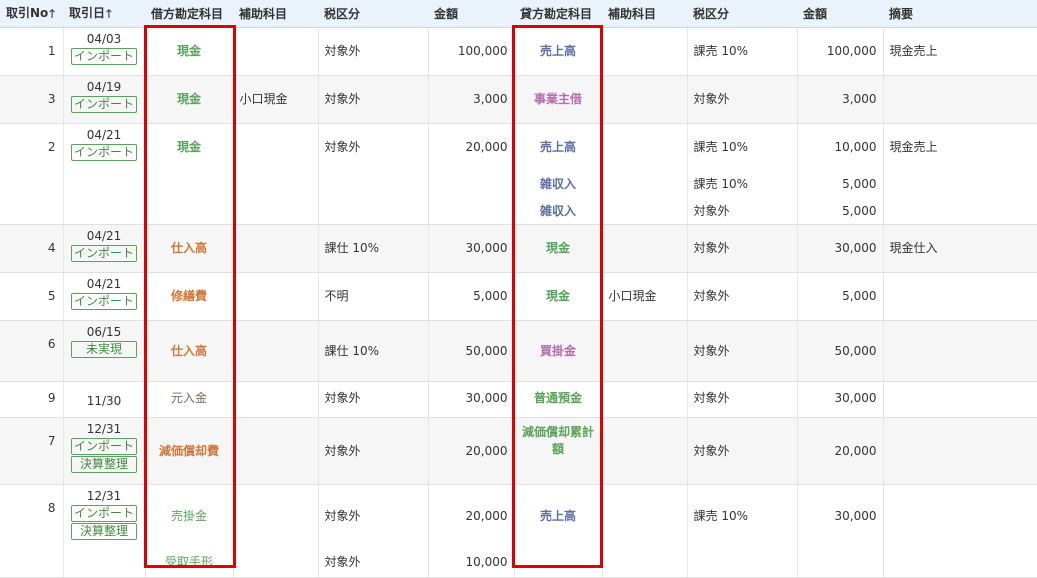  Describe the element at coordinates (31, 297) in the screenshot. I see `transaction-no-cell: 5` at that location.